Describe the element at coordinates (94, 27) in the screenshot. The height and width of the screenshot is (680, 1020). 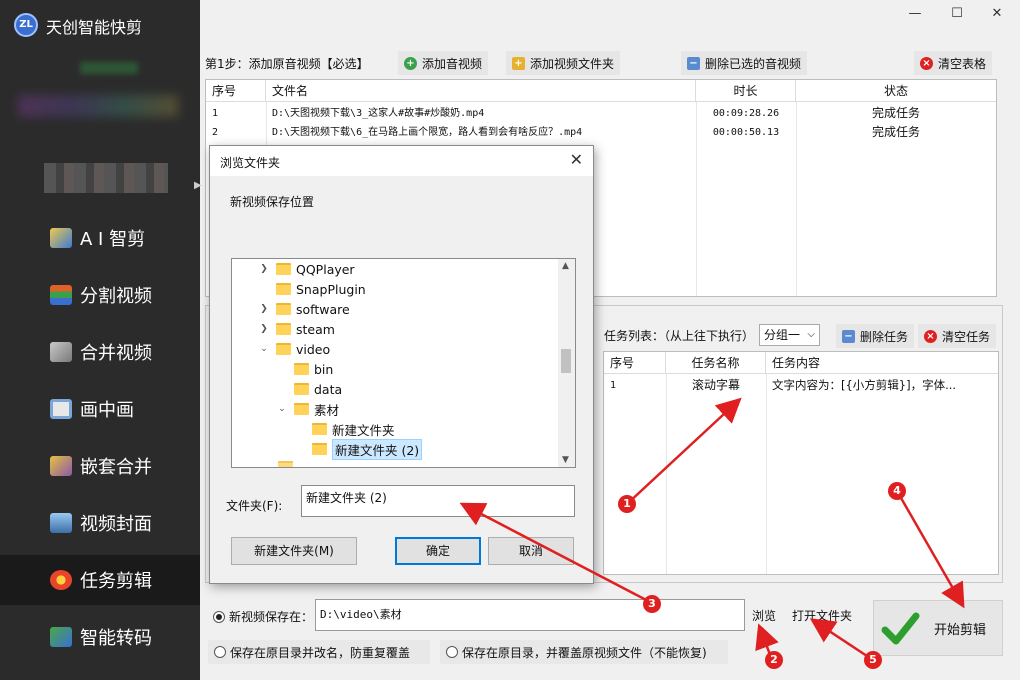
I see `app-title: 天创智能快剪` at that location.